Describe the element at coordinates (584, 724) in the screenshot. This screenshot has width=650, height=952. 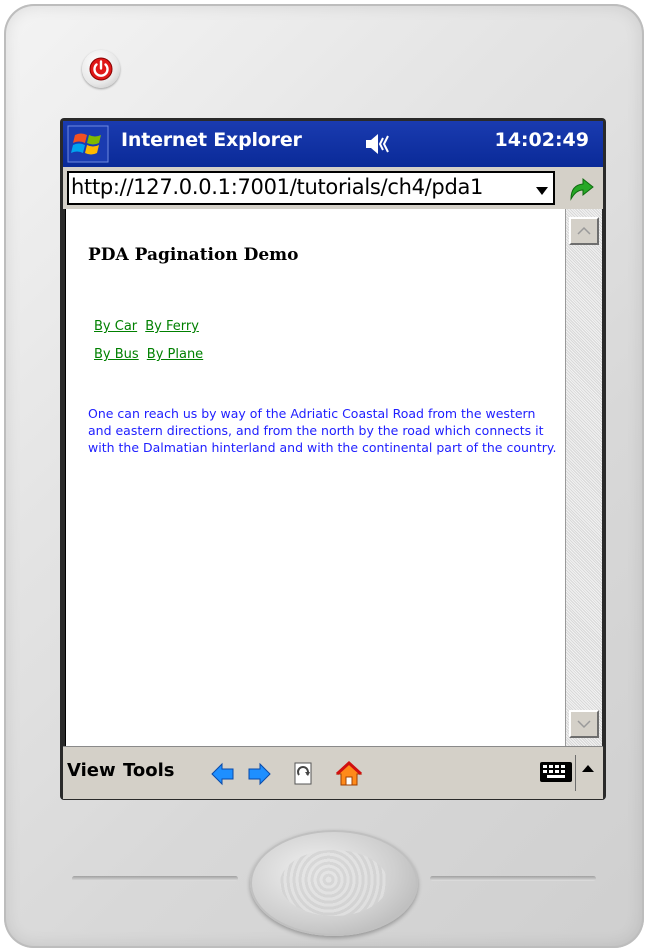
I see `scroll-down-button` at that location.